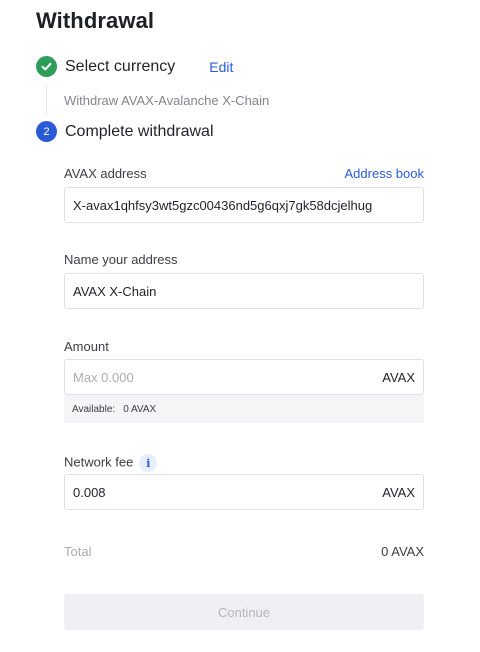 This screenshot has width=480, height=652. I want to click on info-icon: i, so click(148, 463).